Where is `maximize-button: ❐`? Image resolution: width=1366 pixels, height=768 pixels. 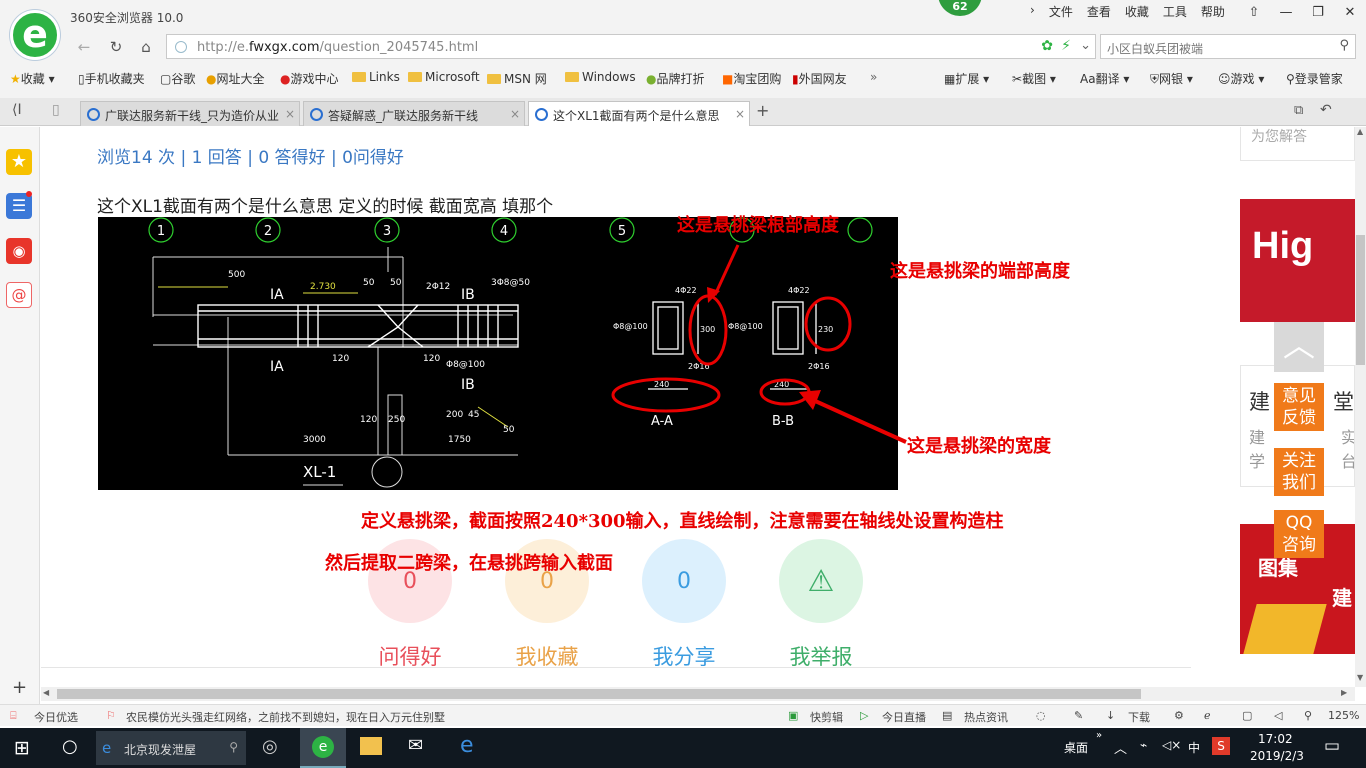 maximize-button: ❐ is located at coordinates (1318, 12).